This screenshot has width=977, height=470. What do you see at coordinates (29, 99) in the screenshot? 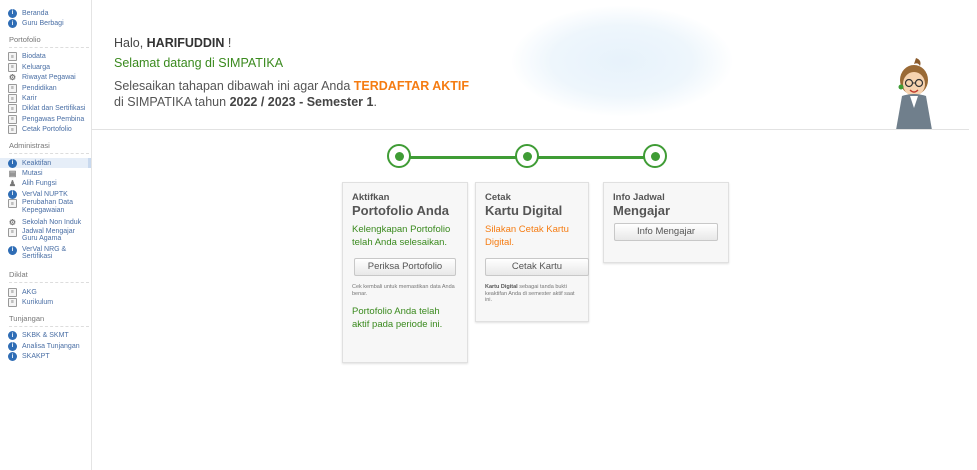
I see `sidebar-item-label: Karir` at bounding box center [29, 99].